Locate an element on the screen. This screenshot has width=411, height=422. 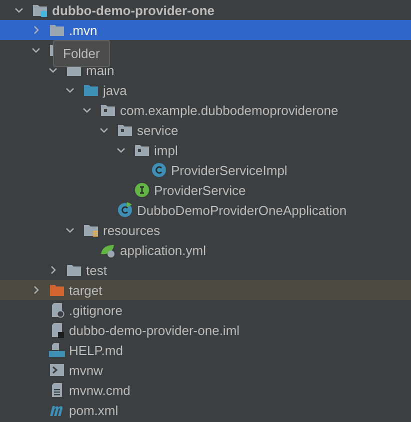
highlighted-tree-row: target is located at coordinates (205, 290).